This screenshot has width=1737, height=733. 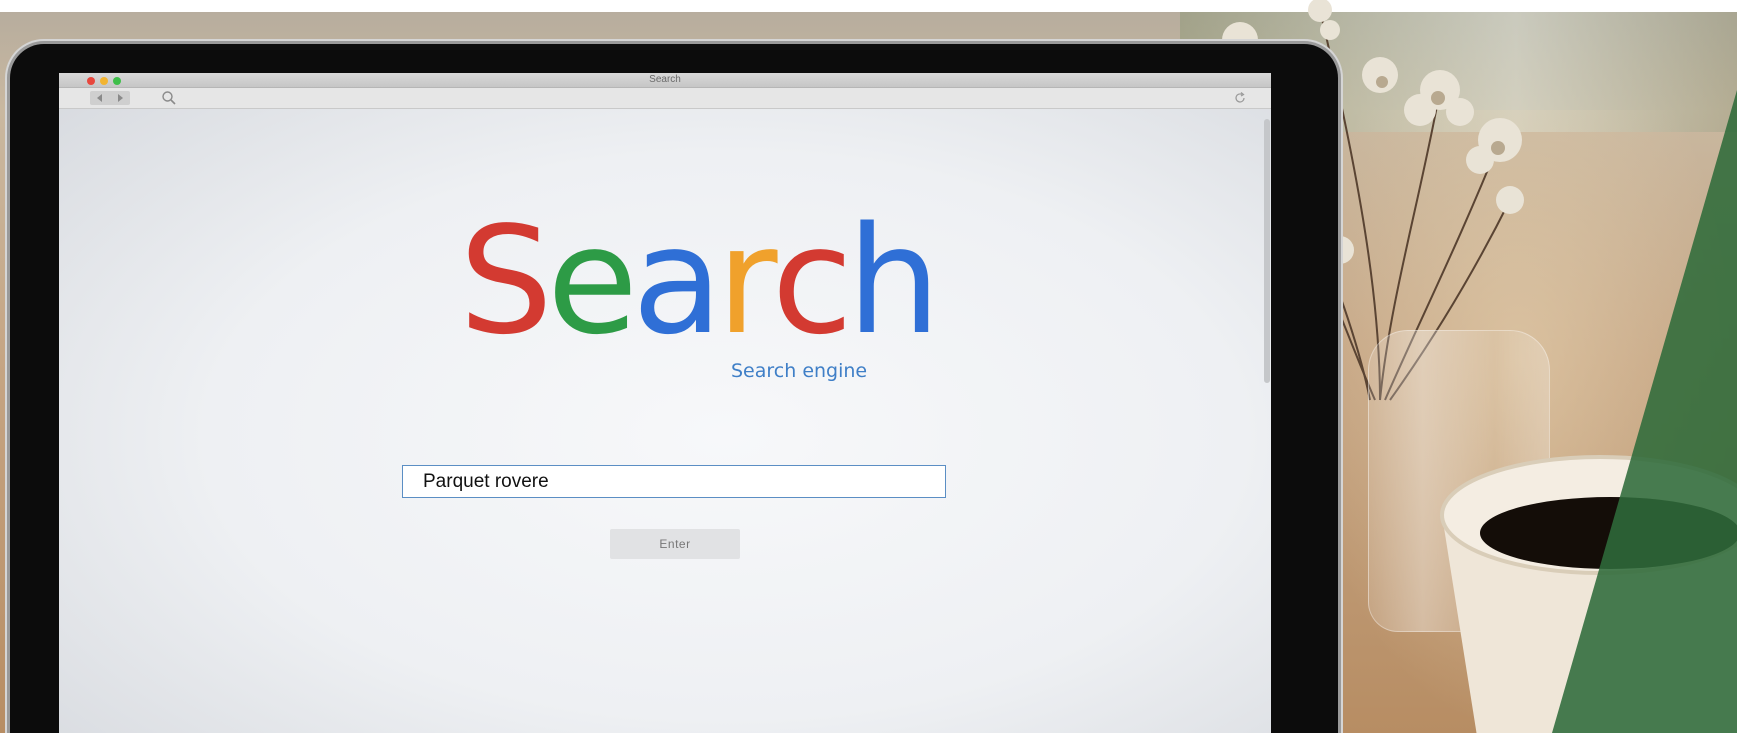 What do you see at coordinates (1644, 411) in the screenshot?
I see `green-overlay-shape` at bounding box center [1644, 411].